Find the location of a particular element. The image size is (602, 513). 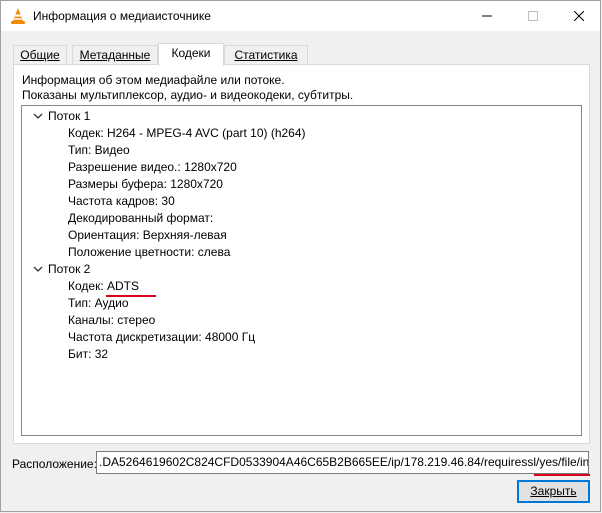

maximize-button is located at coordinates (533, 16).